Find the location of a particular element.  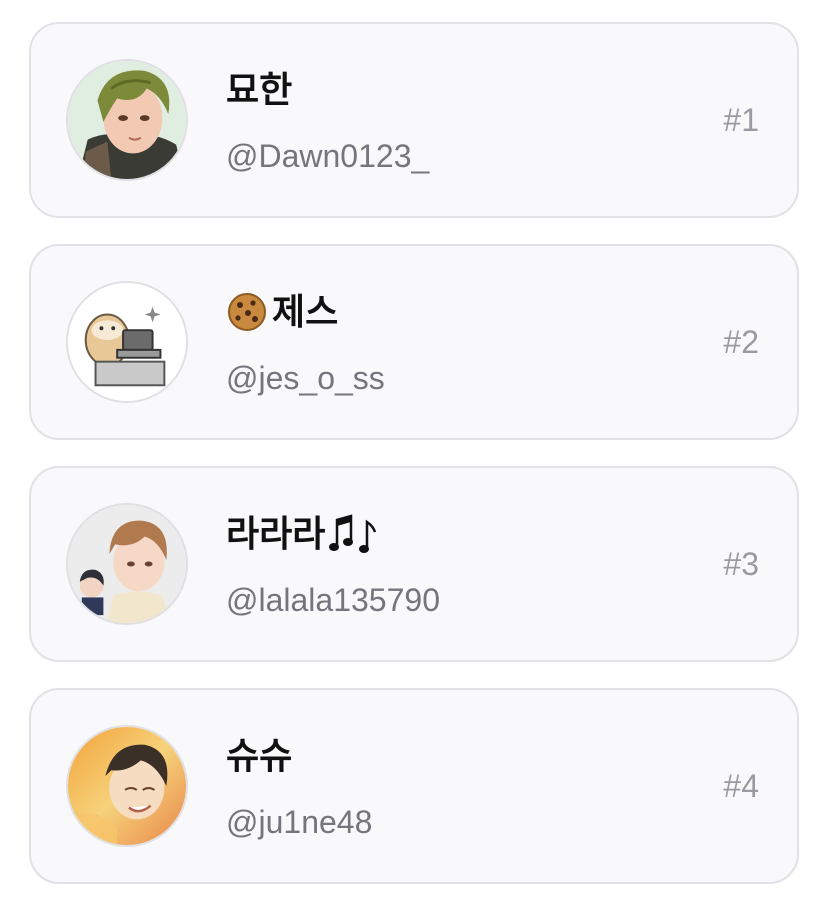

rank-label: #2 is located at coordinates (741, 342).